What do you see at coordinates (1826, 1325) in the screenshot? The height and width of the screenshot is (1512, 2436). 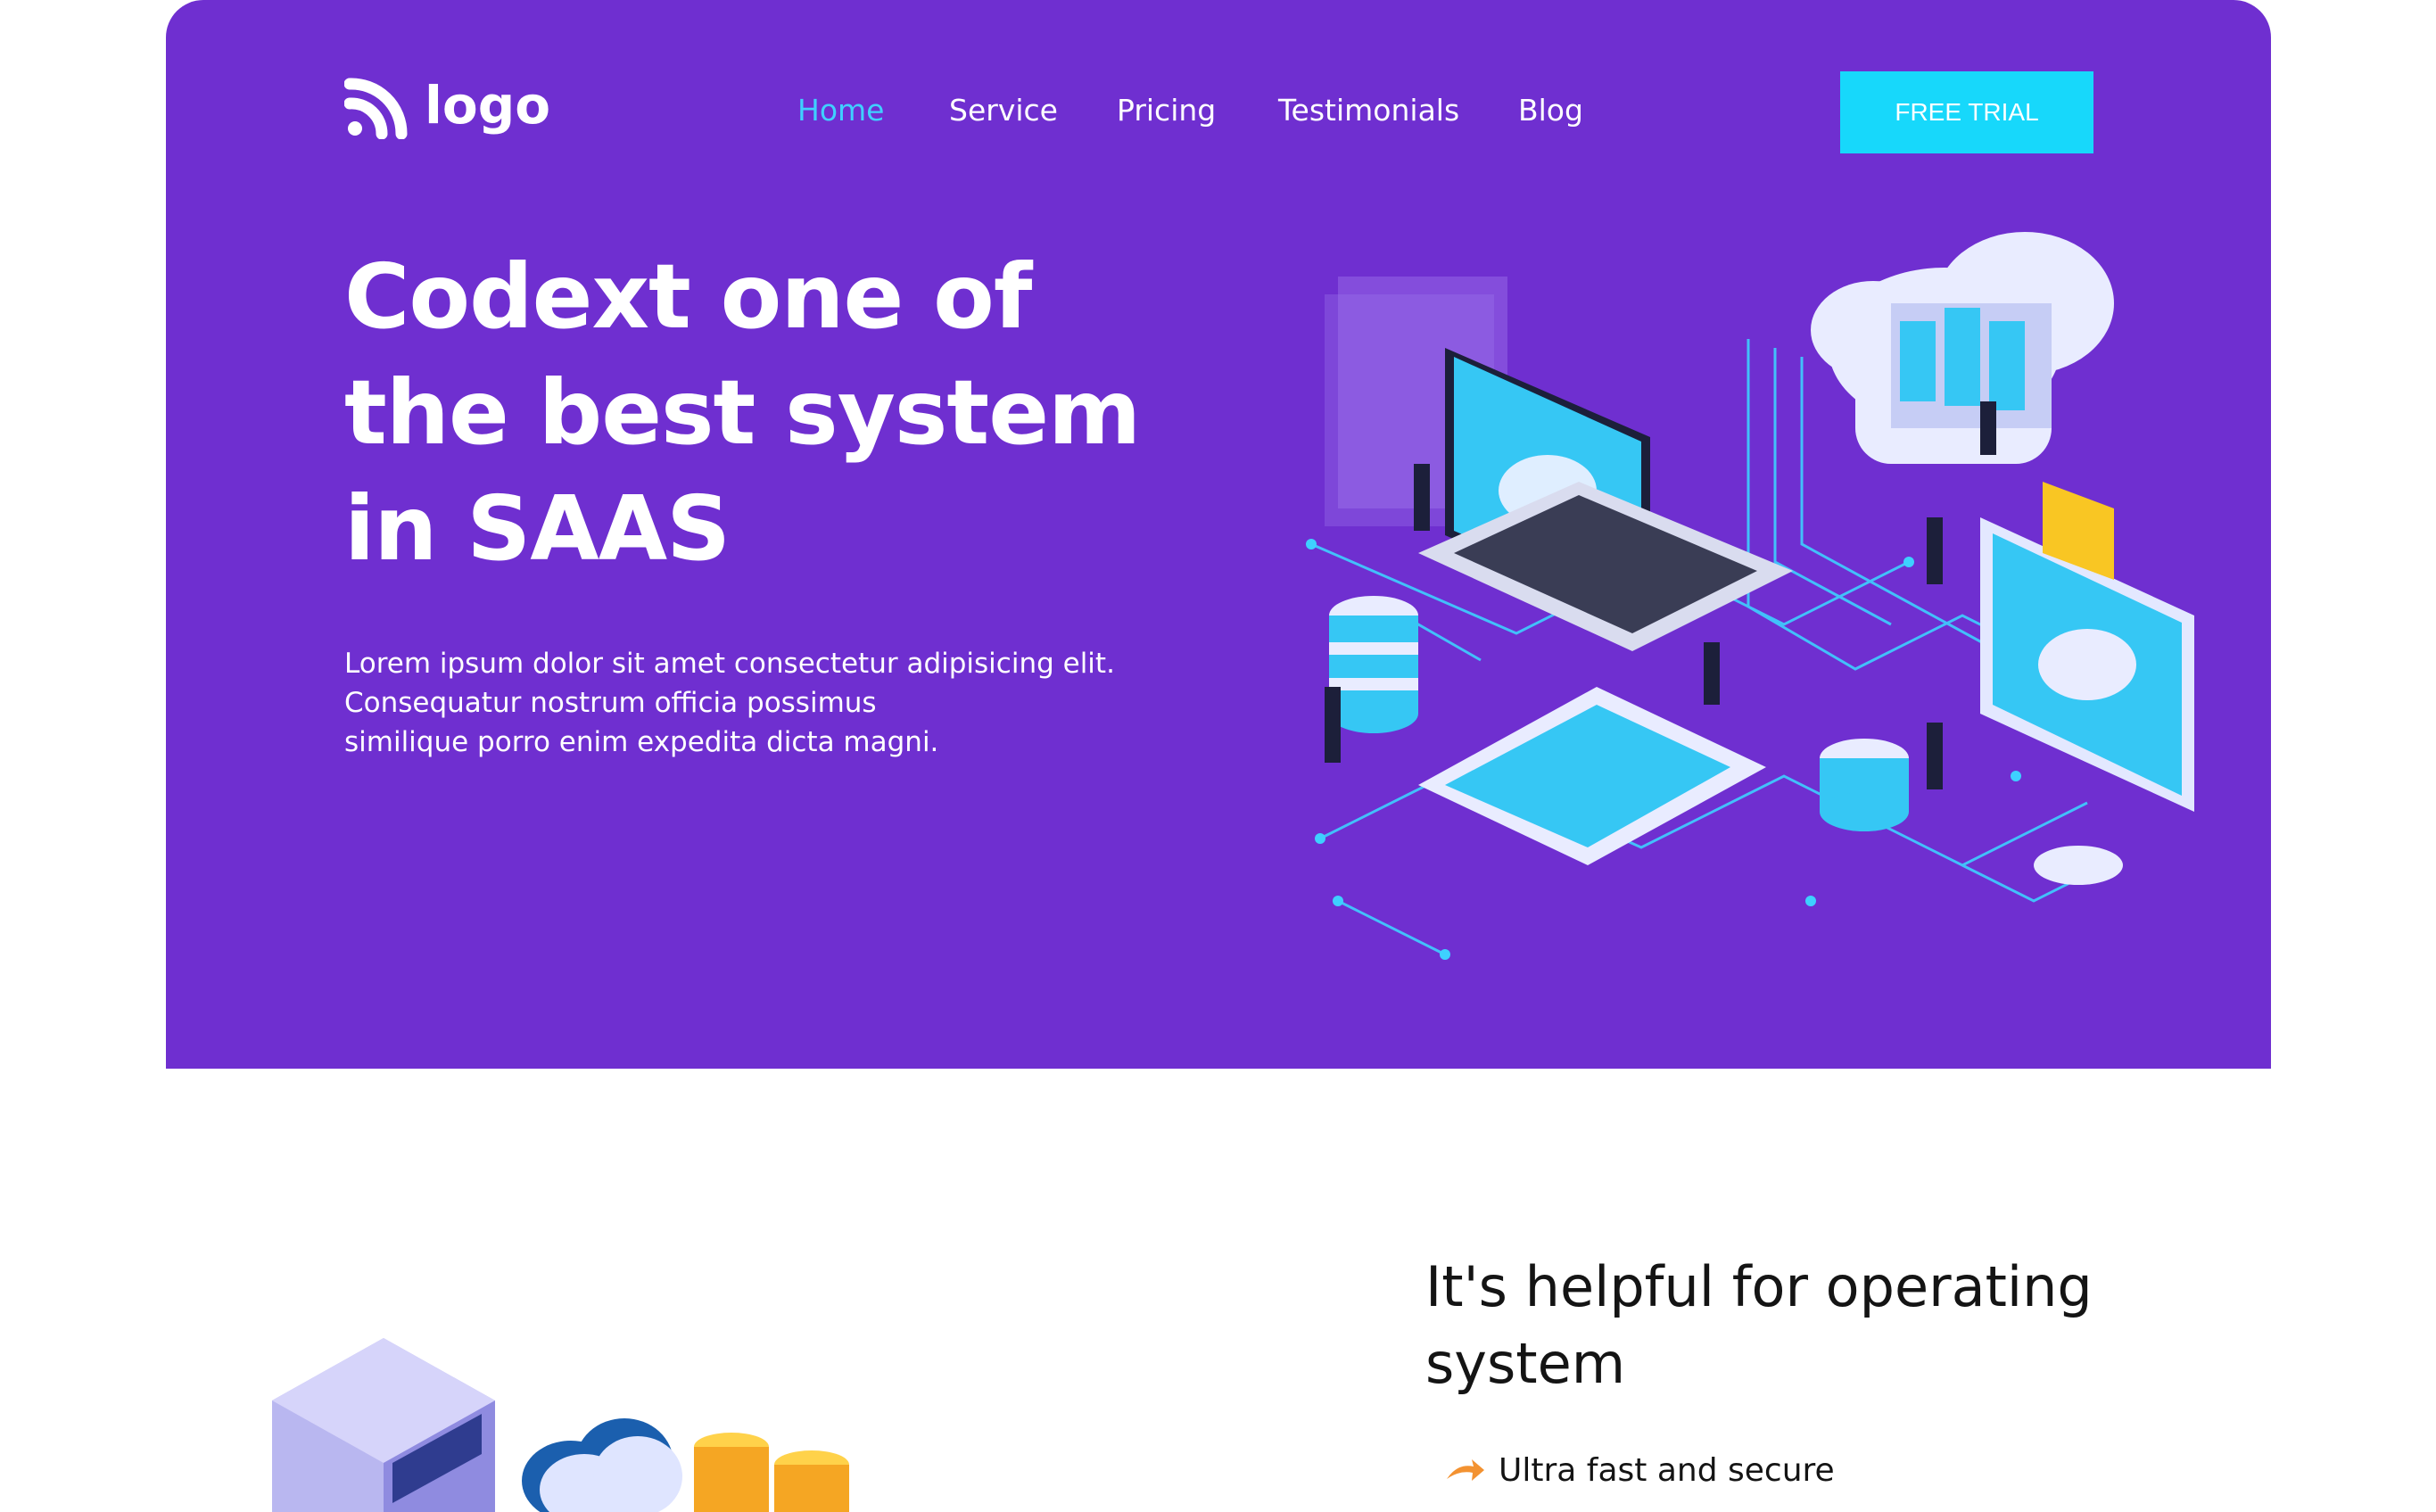 I see `section-title: It's helpful for operating system` at bounding box center [1826, 1325].